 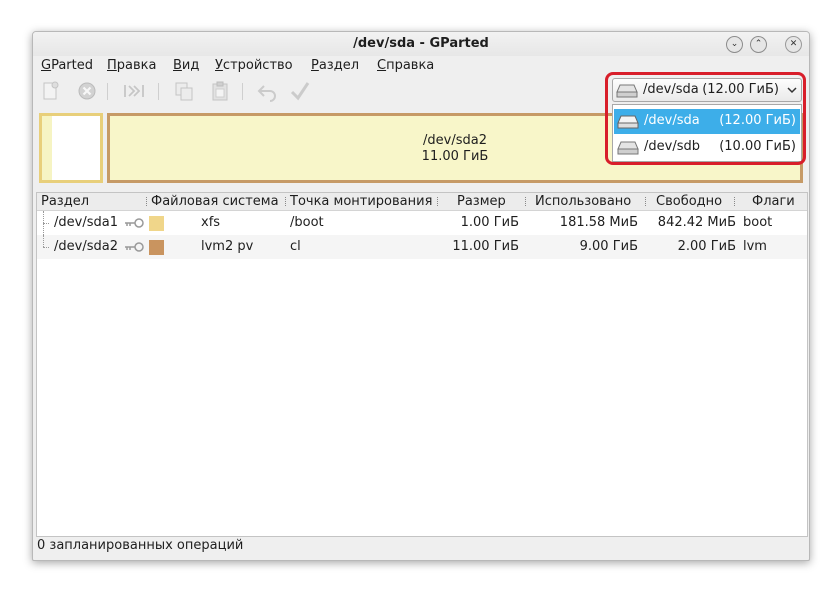 What do you see at coordinates (257, 65) in the screenshot?
I see `menu-device-label: стройство` at bounding box center [257, 65].